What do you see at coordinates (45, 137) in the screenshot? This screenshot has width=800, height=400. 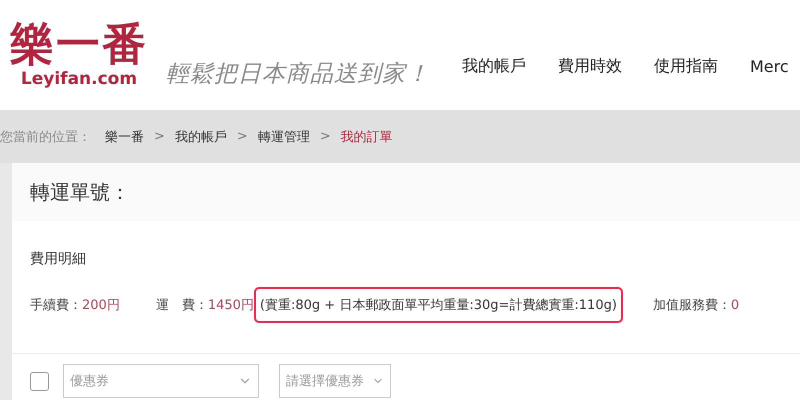 I see `breadcrumb-label: 您當前的位置：` at bounding box center [45, 137].